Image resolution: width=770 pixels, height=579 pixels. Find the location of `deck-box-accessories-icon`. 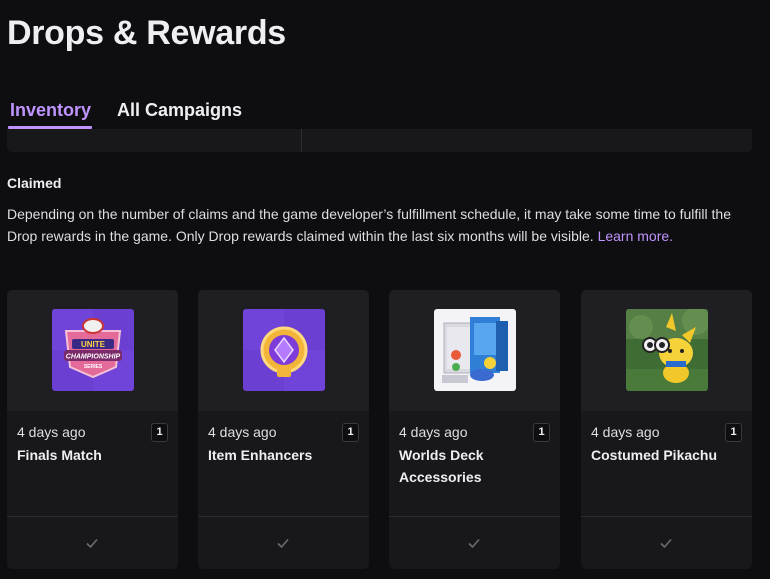

deck-box-accessories-icon is located at coordinates (475, 350).